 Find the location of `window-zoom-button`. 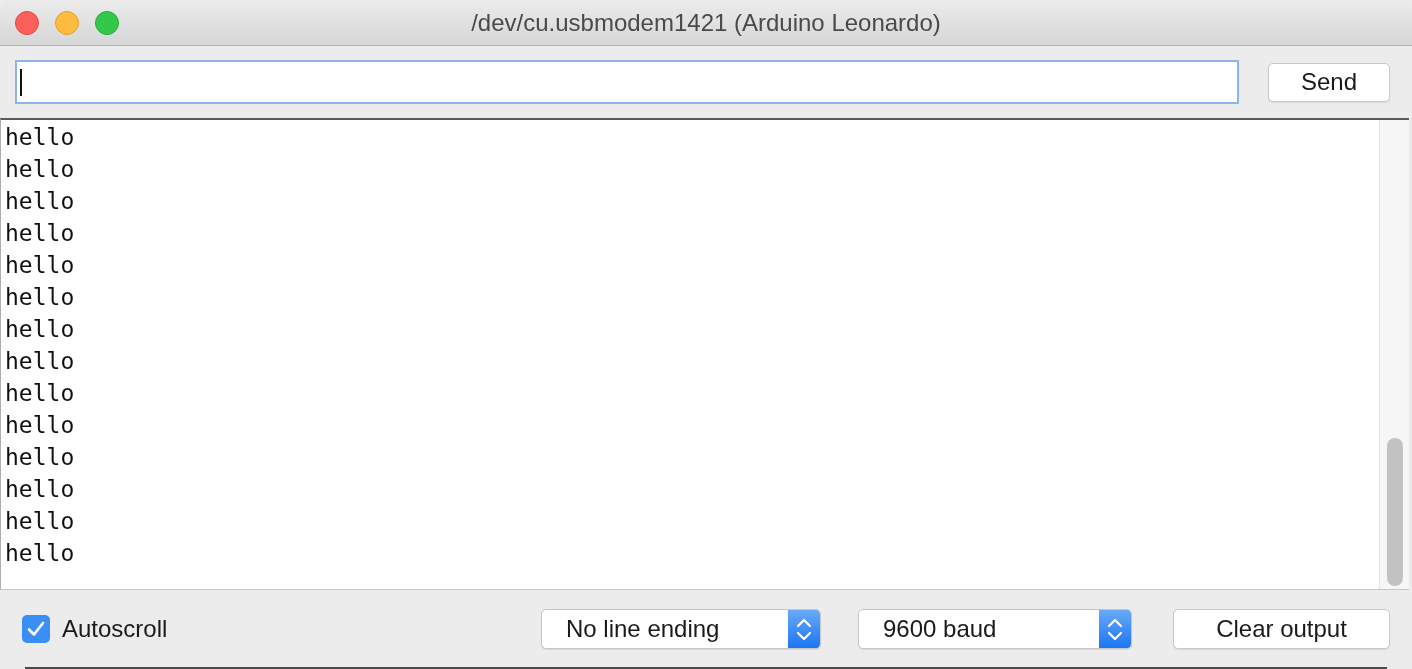

window-zoom-button is located at coordinates (107, 22).